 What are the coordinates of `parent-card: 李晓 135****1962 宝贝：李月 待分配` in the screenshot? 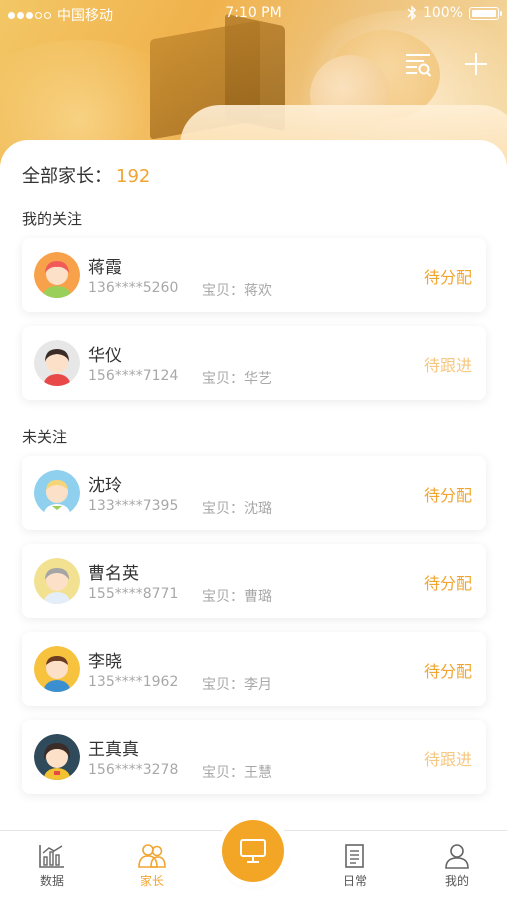 It's located at (254, 669).